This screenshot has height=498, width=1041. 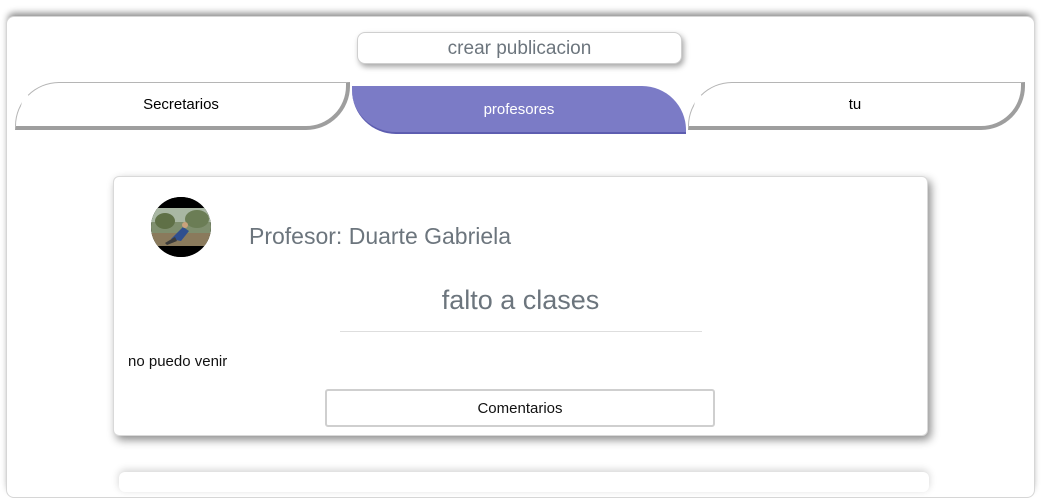 What do you see at coordinates (519, 48) in the screenshot?
I see `create-post-button: crear publicacion` at bounding box center [519, 48].